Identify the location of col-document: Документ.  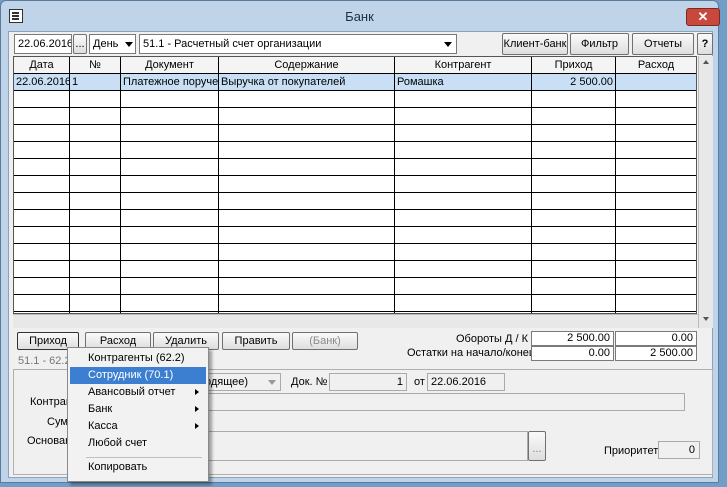
(170, 65).